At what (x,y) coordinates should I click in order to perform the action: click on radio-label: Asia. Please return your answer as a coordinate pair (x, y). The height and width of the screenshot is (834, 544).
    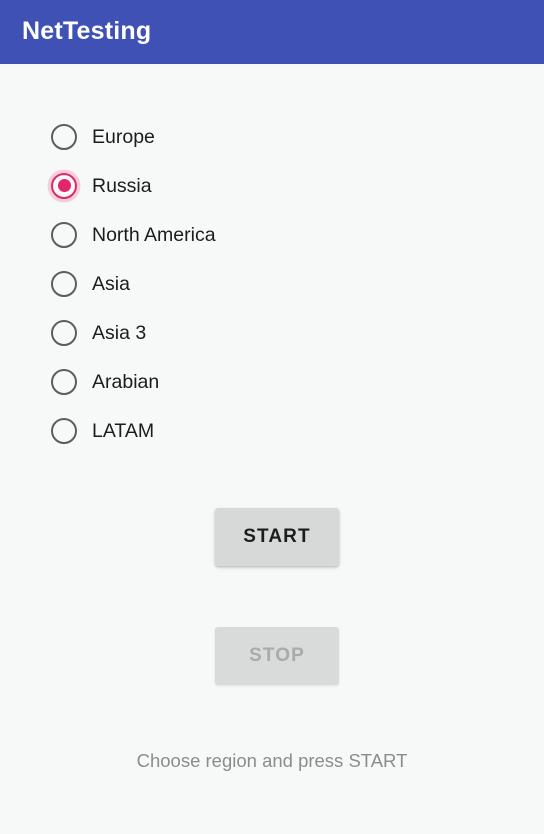
    Looking at the image, I should click on (111, 283).